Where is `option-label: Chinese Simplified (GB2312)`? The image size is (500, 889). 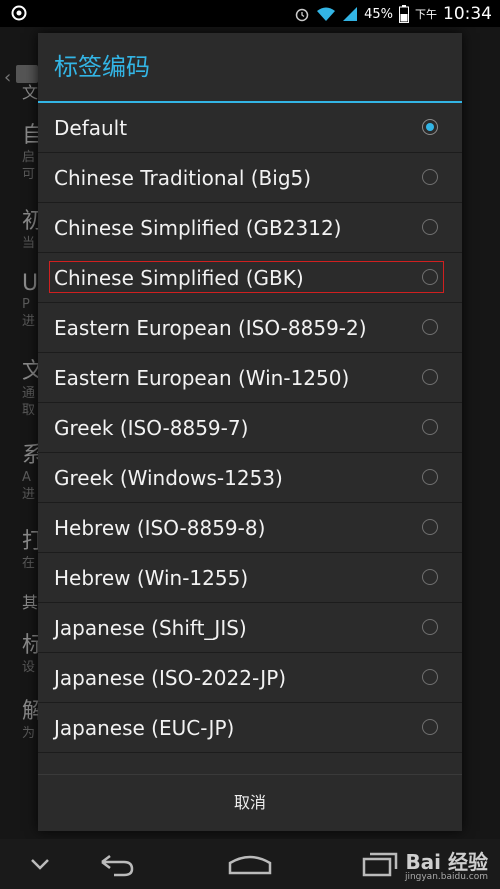 option-label: Chinese Simplified (GB2312) is located at coordinates (198, 227).